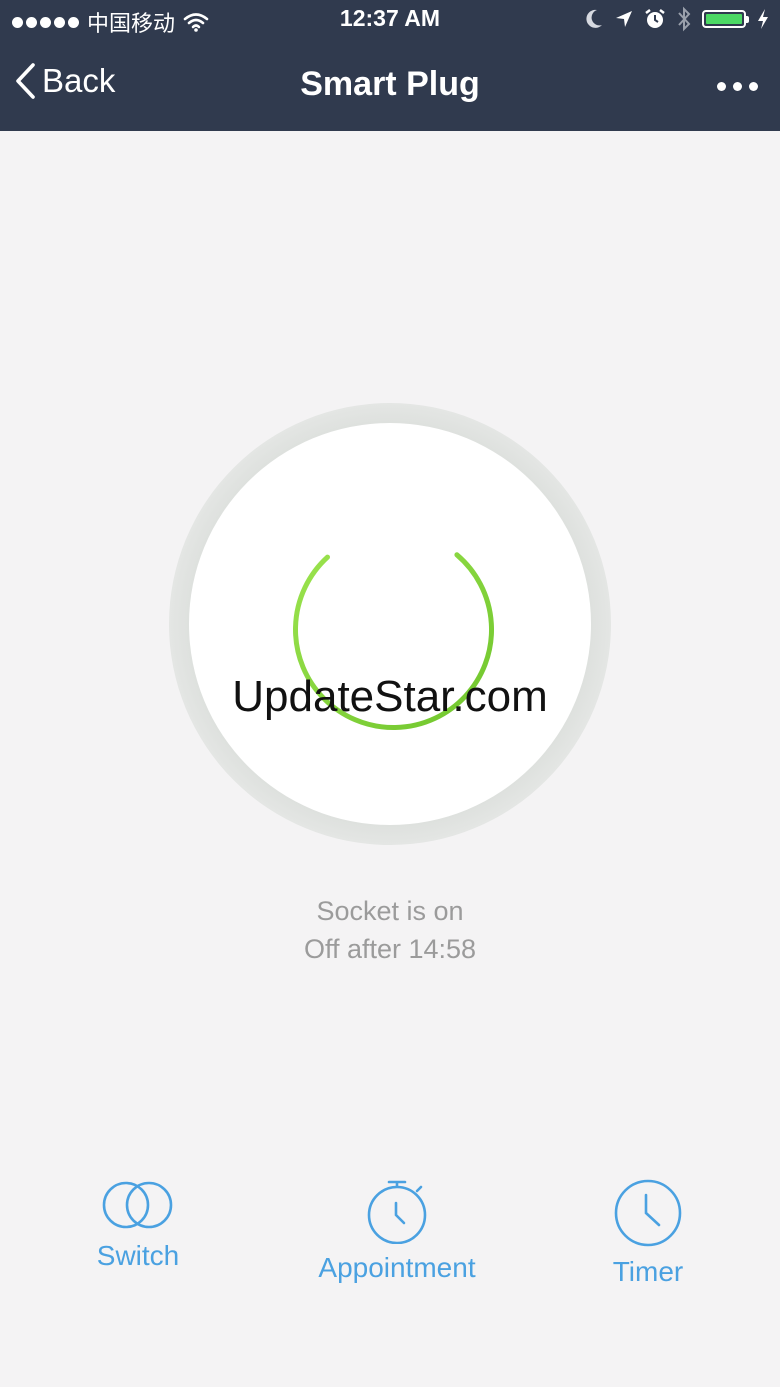 This screenshot has height=1387, width=780. Describe the element at coordinates (390, 949) in the screenshot. I see `socket-off-timer: Off after 14:58` at that location.